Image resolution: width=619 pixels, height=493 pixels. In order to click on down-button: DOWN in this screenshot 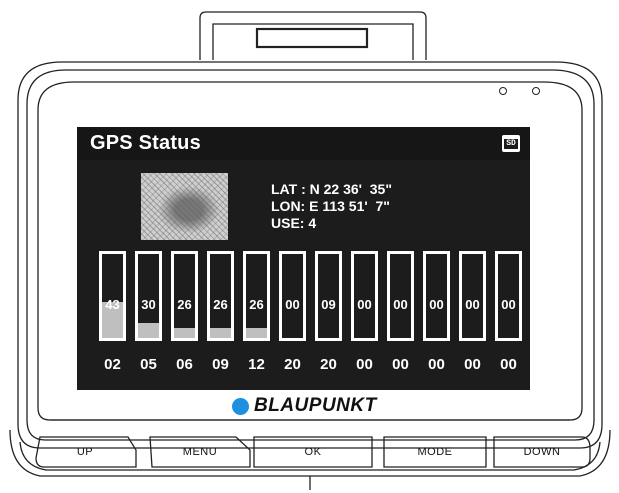, I will do `click(542, 452)`.